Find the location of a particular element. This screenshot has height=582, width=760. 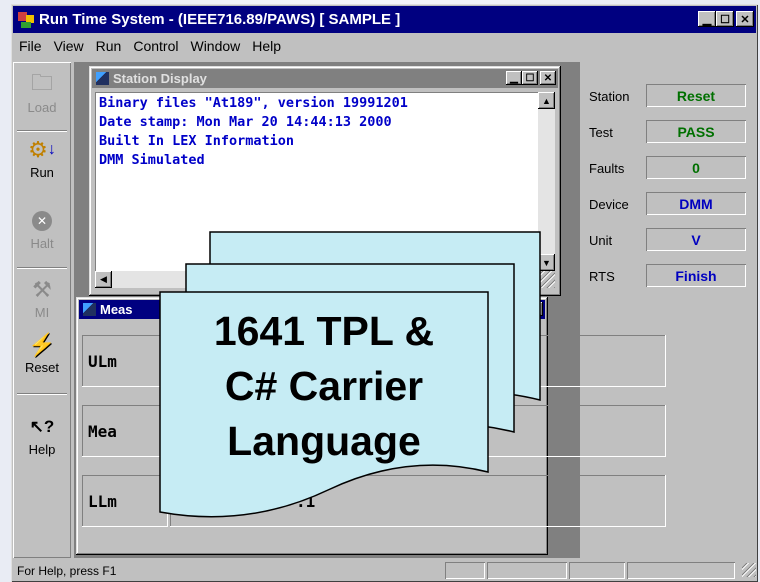

overlay-line: C# Carrier is located at coordinates (324, 386).